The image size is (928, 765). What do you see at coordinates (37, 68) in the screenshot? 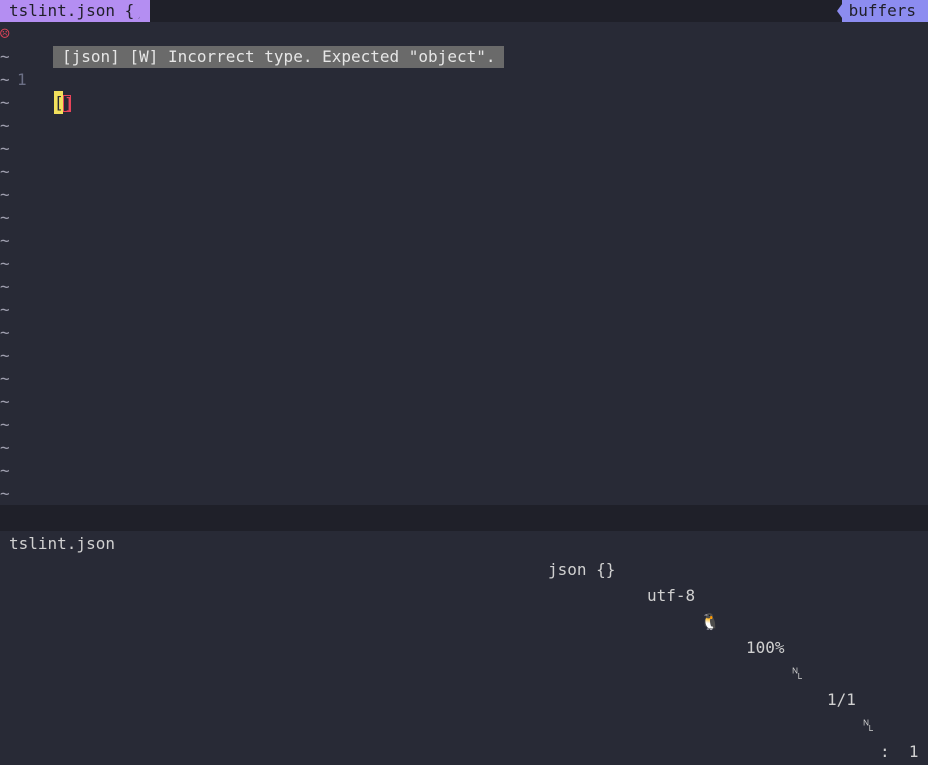
I see `editor-line-1: ☹ 1 []` at bounding box center [37, 68].